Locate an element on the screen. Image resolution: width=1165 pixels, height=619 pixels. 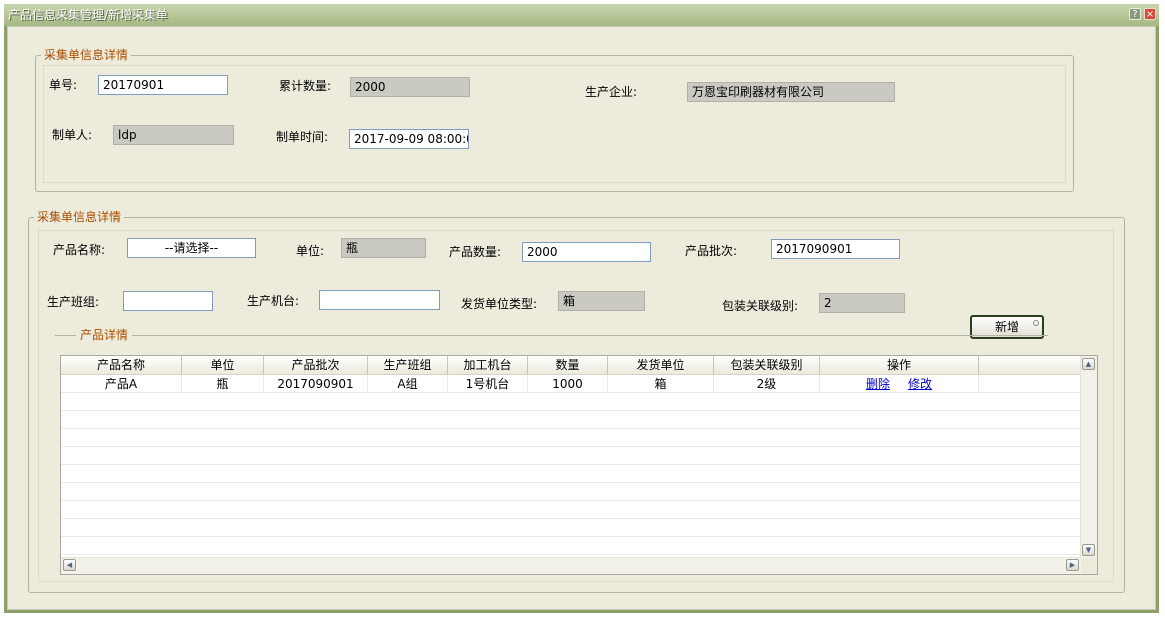
product-name-select: --请选择-- is located at coordinates (191, 248).